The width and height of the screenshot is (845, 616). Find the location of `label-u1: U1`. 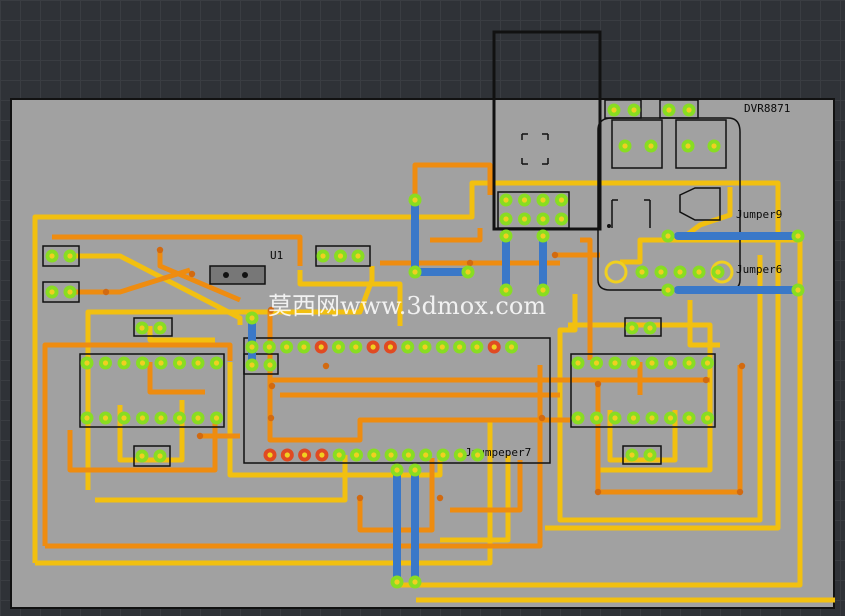

label-u1: U1 is located at coordinates (276, 255).